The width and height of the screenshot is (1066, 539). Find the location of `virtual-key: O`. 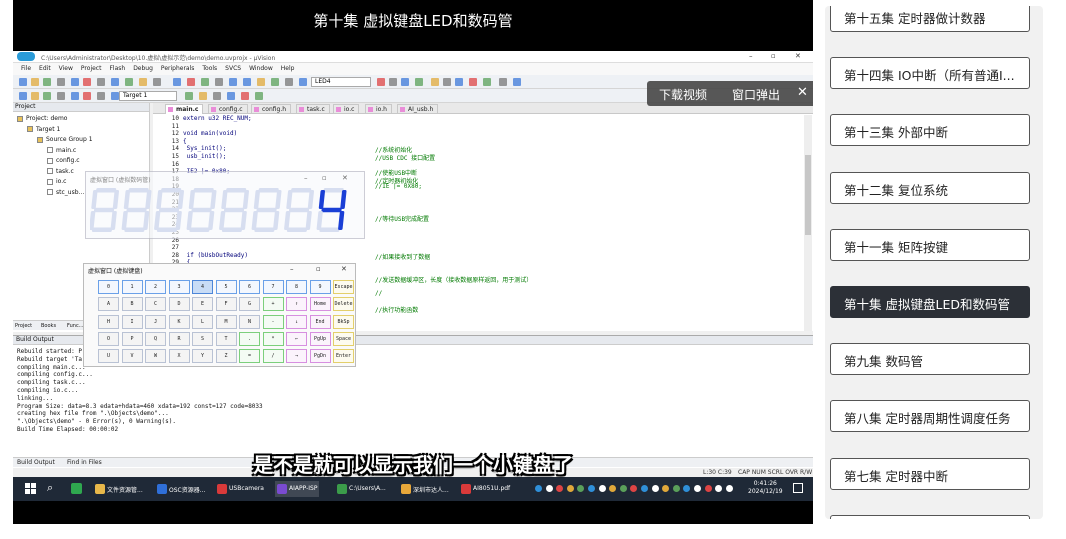

virtual-key: O is located at coordinates (108, 338).